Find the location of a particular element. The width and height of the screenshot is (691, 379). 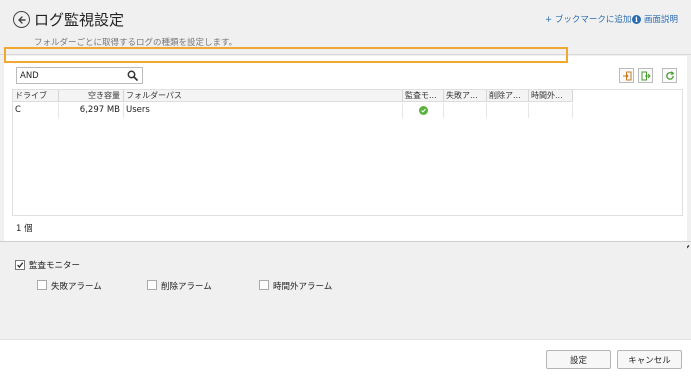

table-row: C 6,297 MB Users is located at coordinates (293, 110).